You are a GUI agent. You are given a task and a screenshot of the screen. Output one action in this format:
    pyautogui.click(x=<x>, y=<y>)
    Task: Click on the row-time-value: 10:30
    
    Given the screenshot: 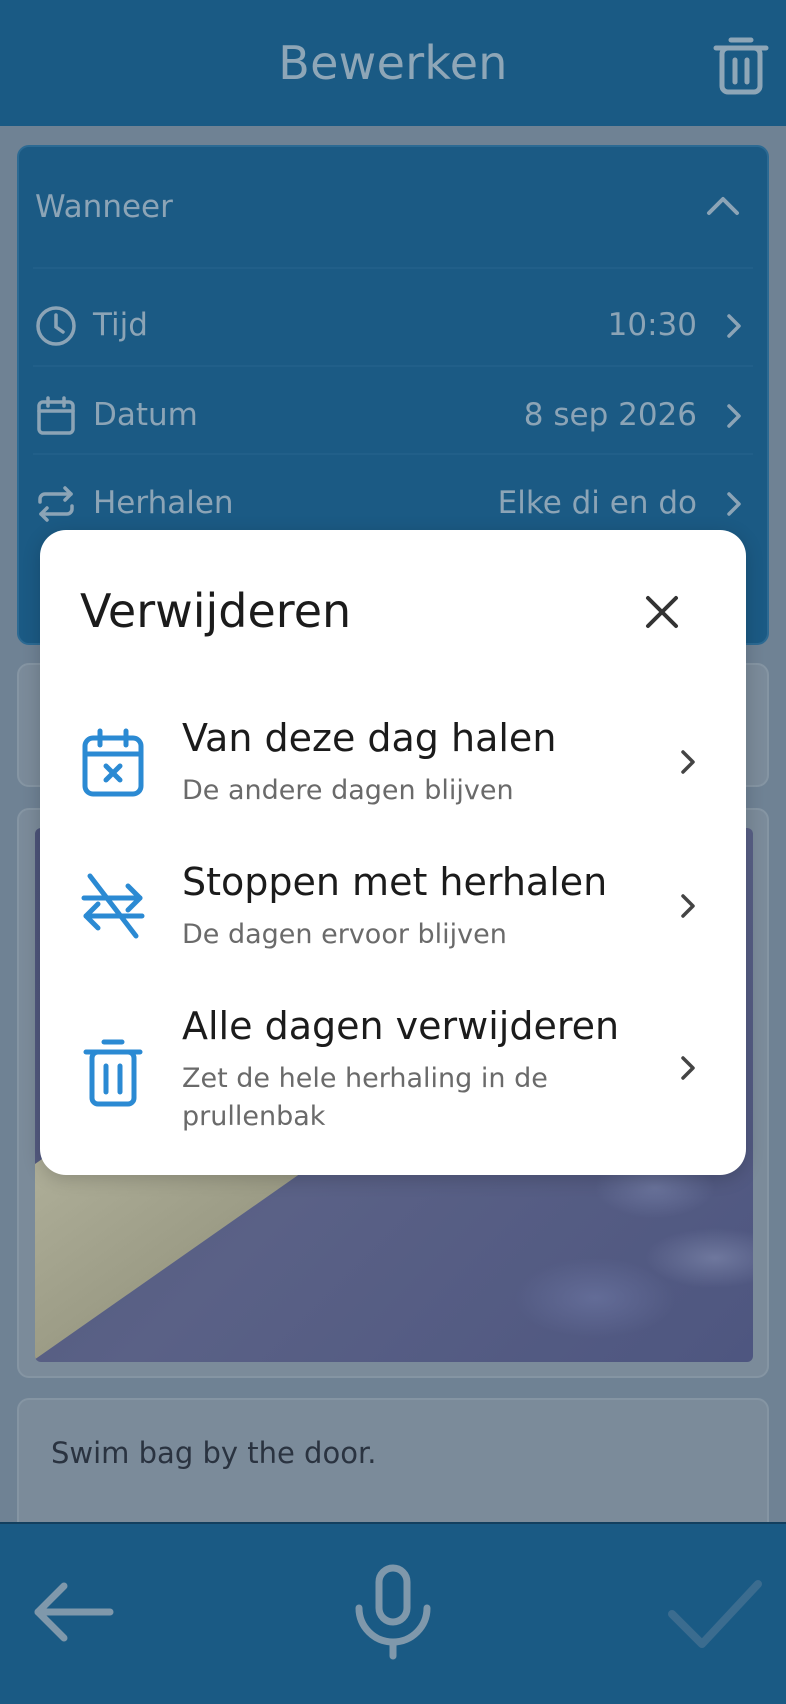 What is the action you would take?
    pyautogui.click(x=652, y=325)
    